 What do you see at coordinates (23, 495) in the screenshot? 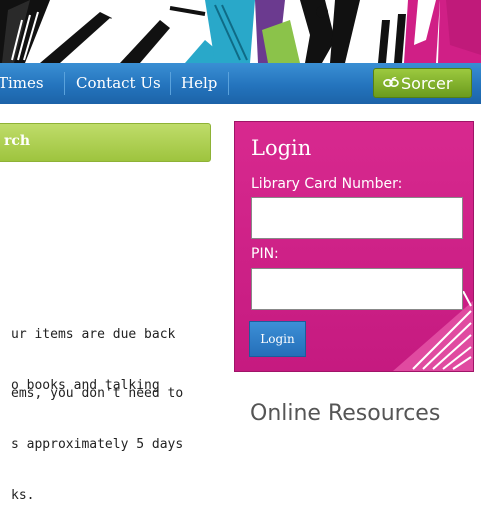
I see `text-line: ks.` at bounding box center [23, 495].